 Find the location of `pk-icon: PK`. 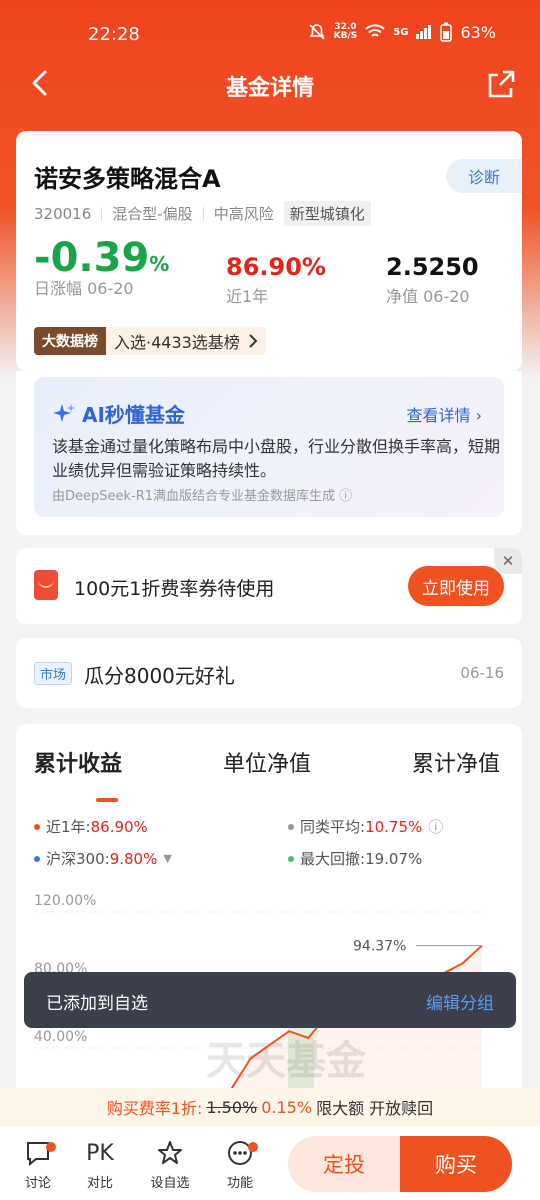

pk-icon: PK is located at coordinates (100, 1153).